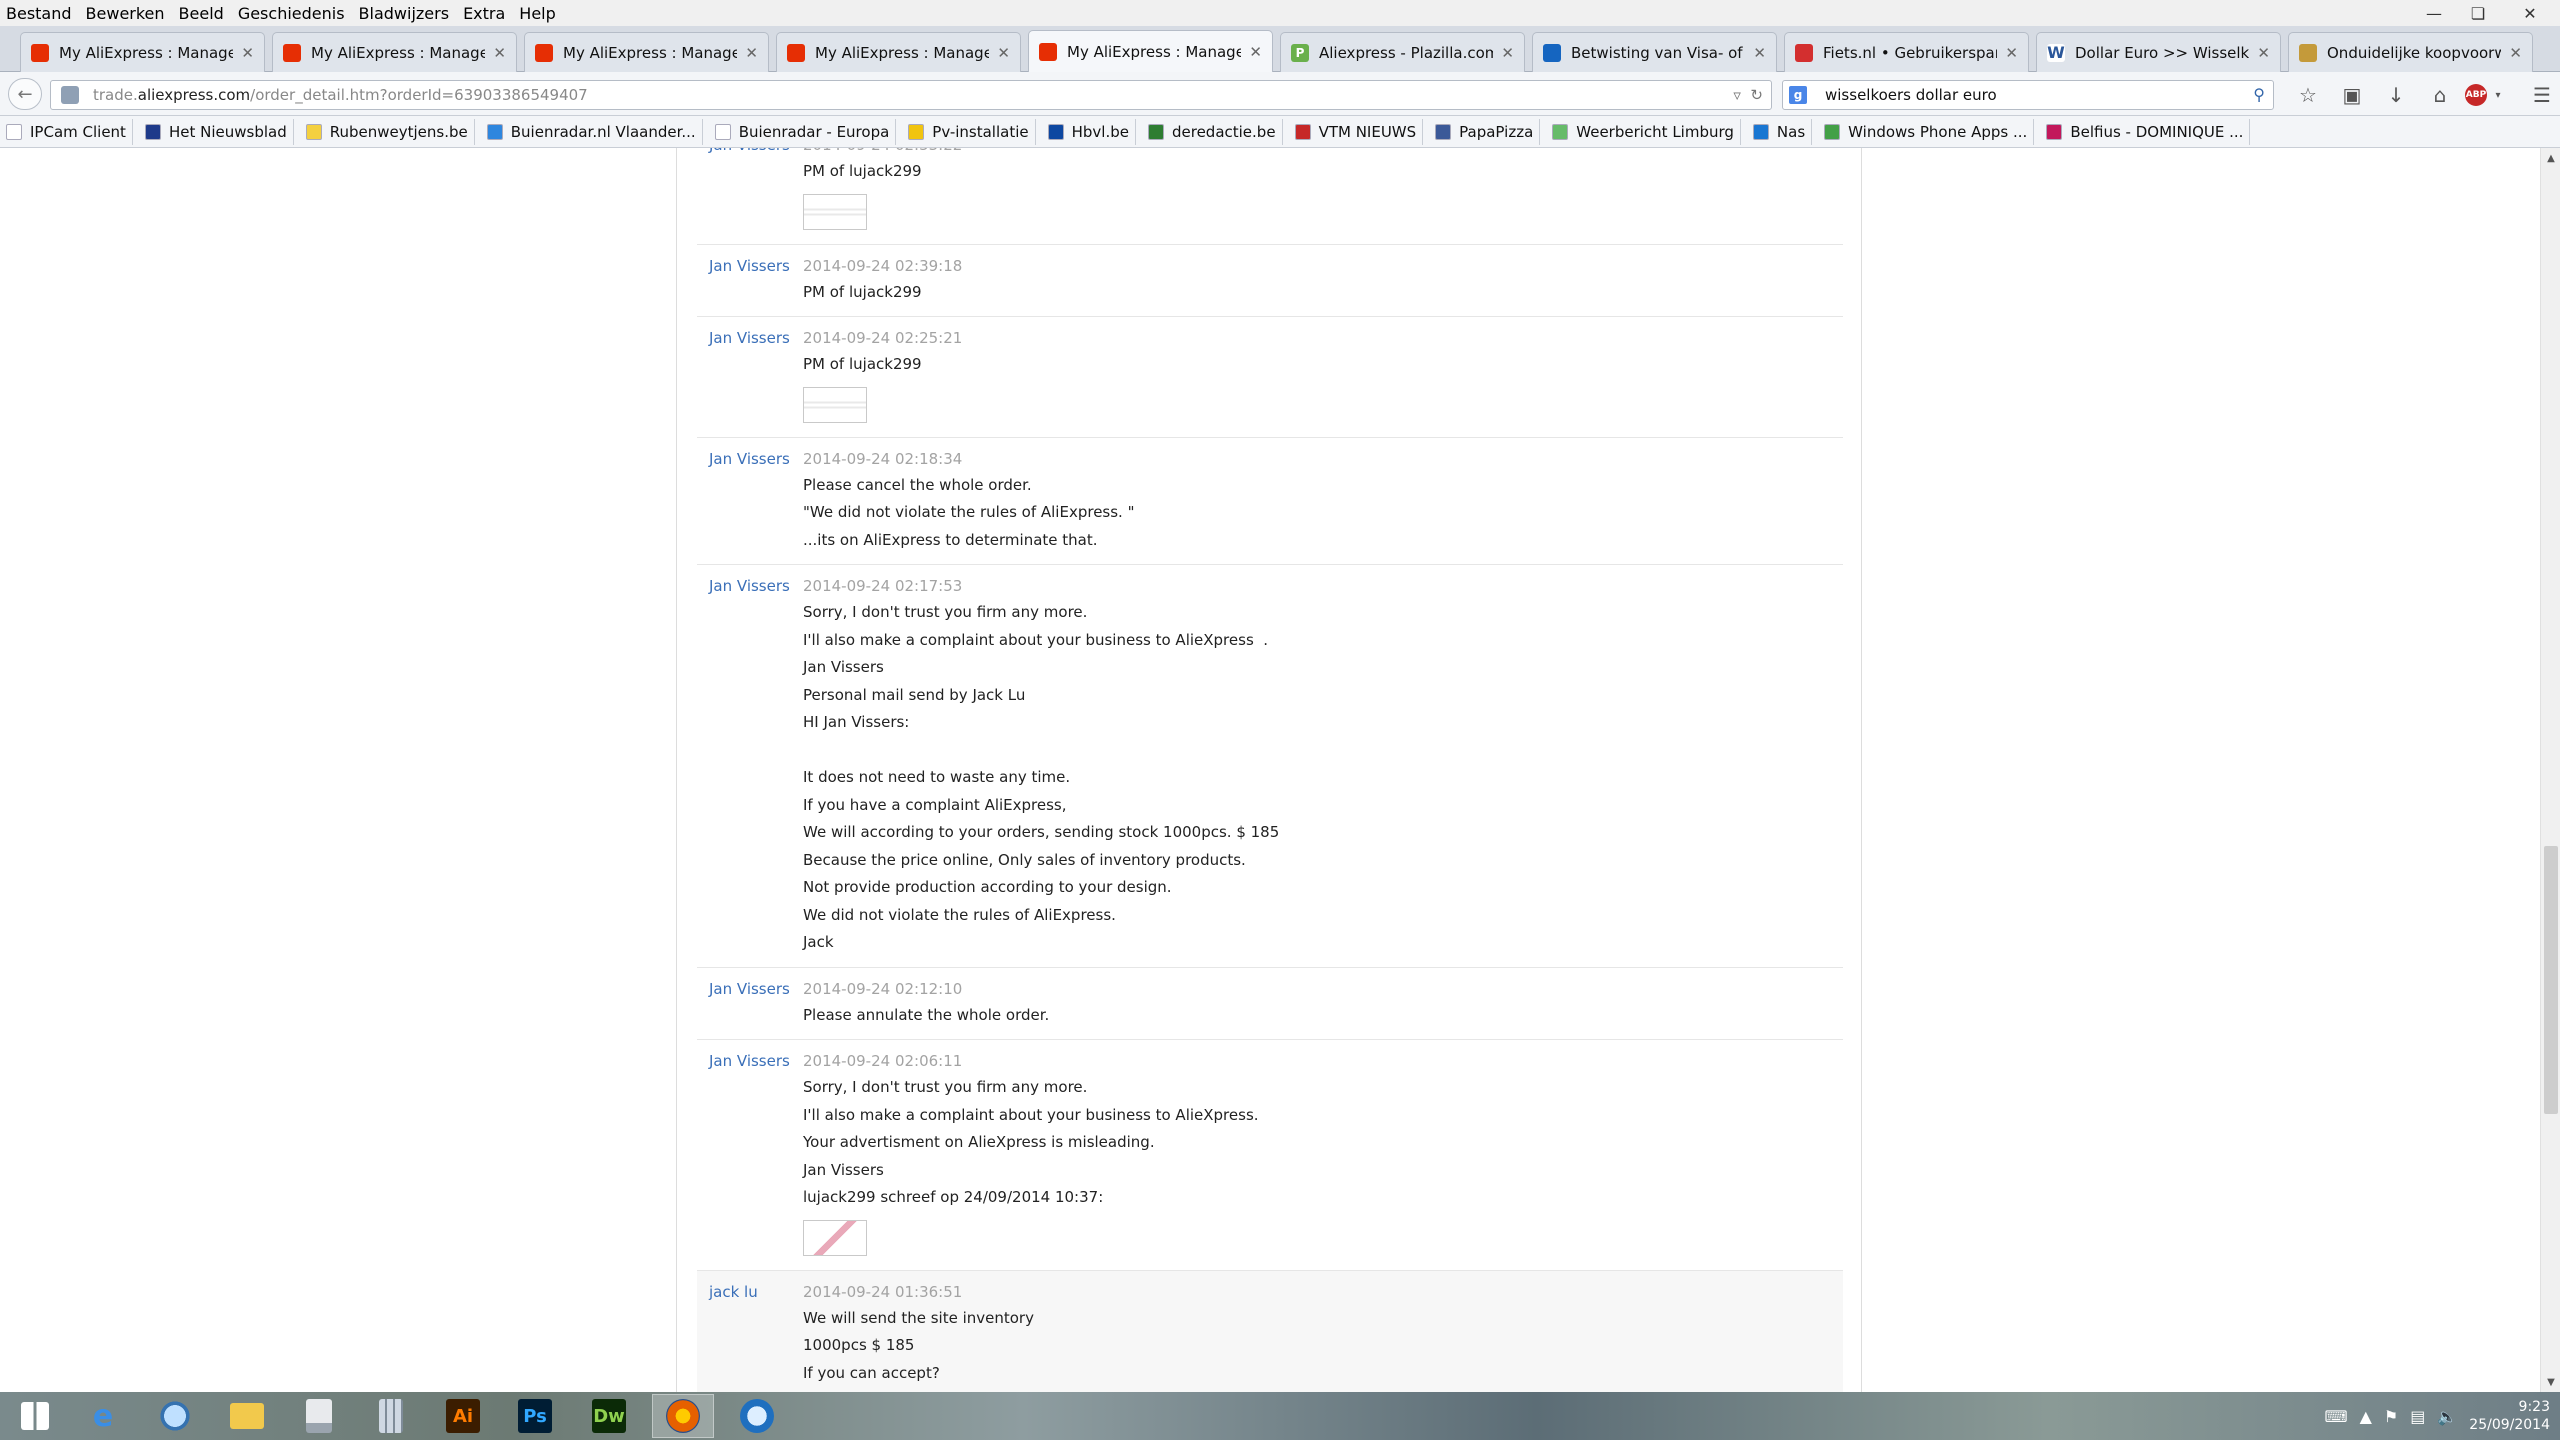 The image size is (2560, 1440). What do you see at coordinates (2396, 95) in the screenshot?
I see `download-icon: ↓` at bounding box center [2396, 95].